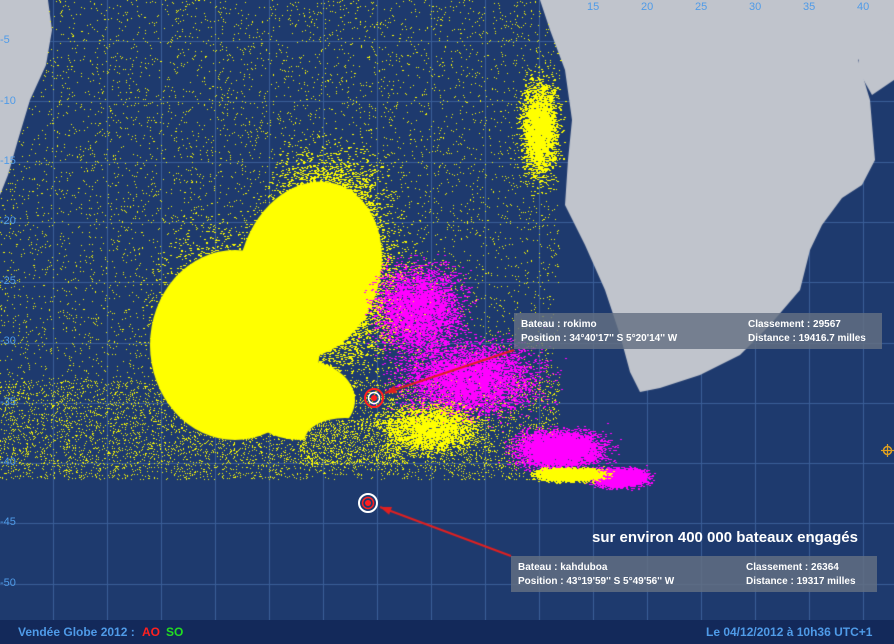  Describe the element at coordinates (863, 7) in the screenshot. I see `lon-tick-label: 40` at that location.